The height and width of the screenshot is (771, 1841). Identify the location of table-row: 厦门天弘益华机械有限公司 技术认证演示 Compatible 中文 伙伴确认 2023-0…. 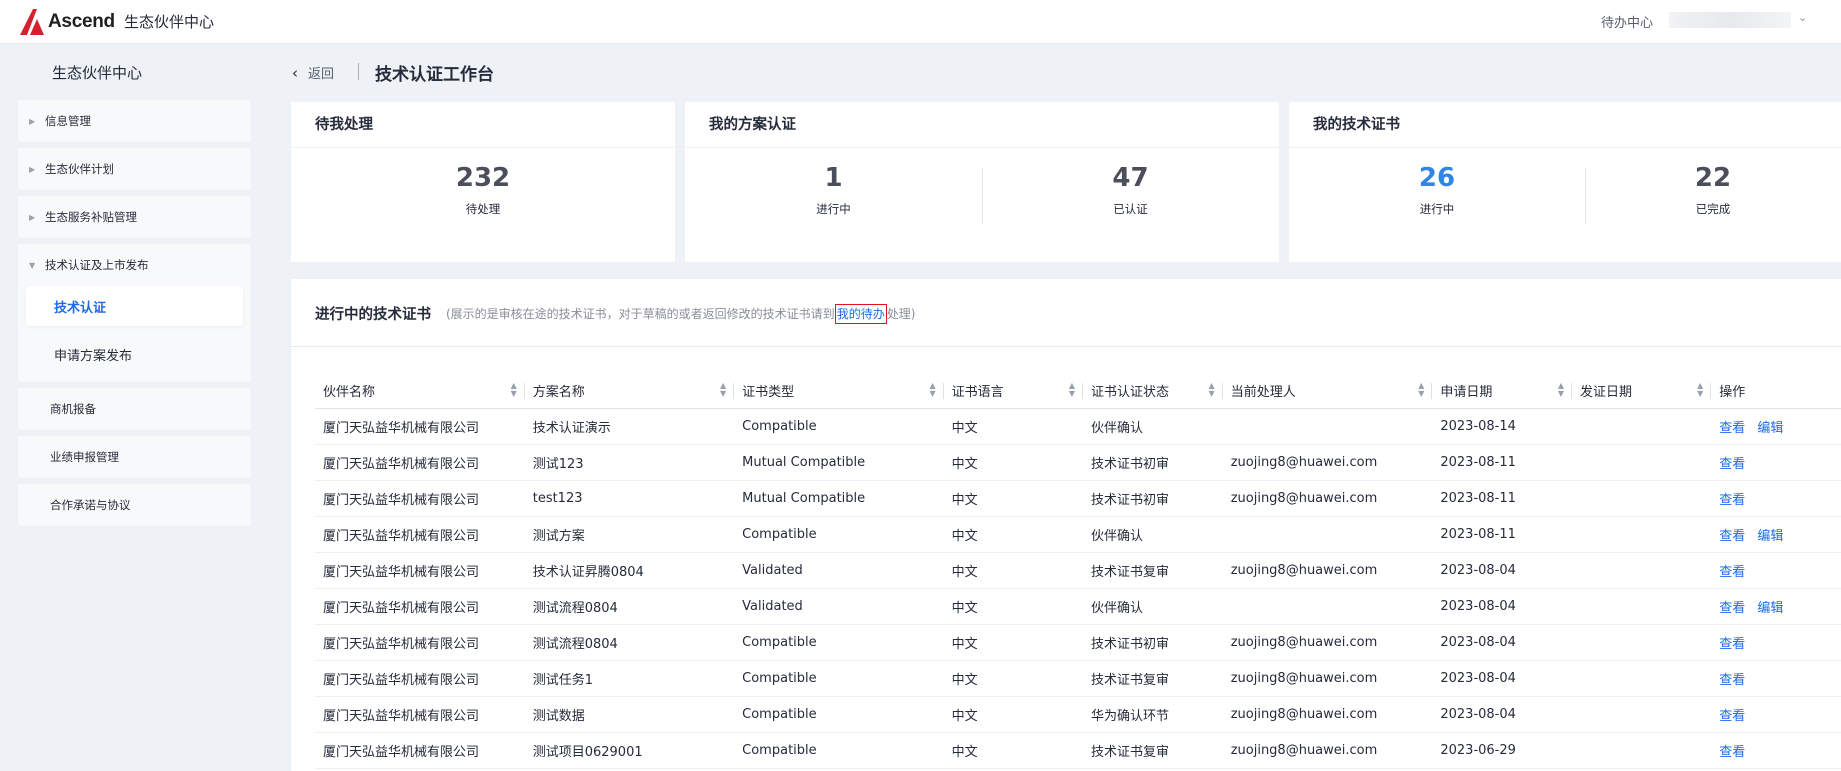
(1078, 426).